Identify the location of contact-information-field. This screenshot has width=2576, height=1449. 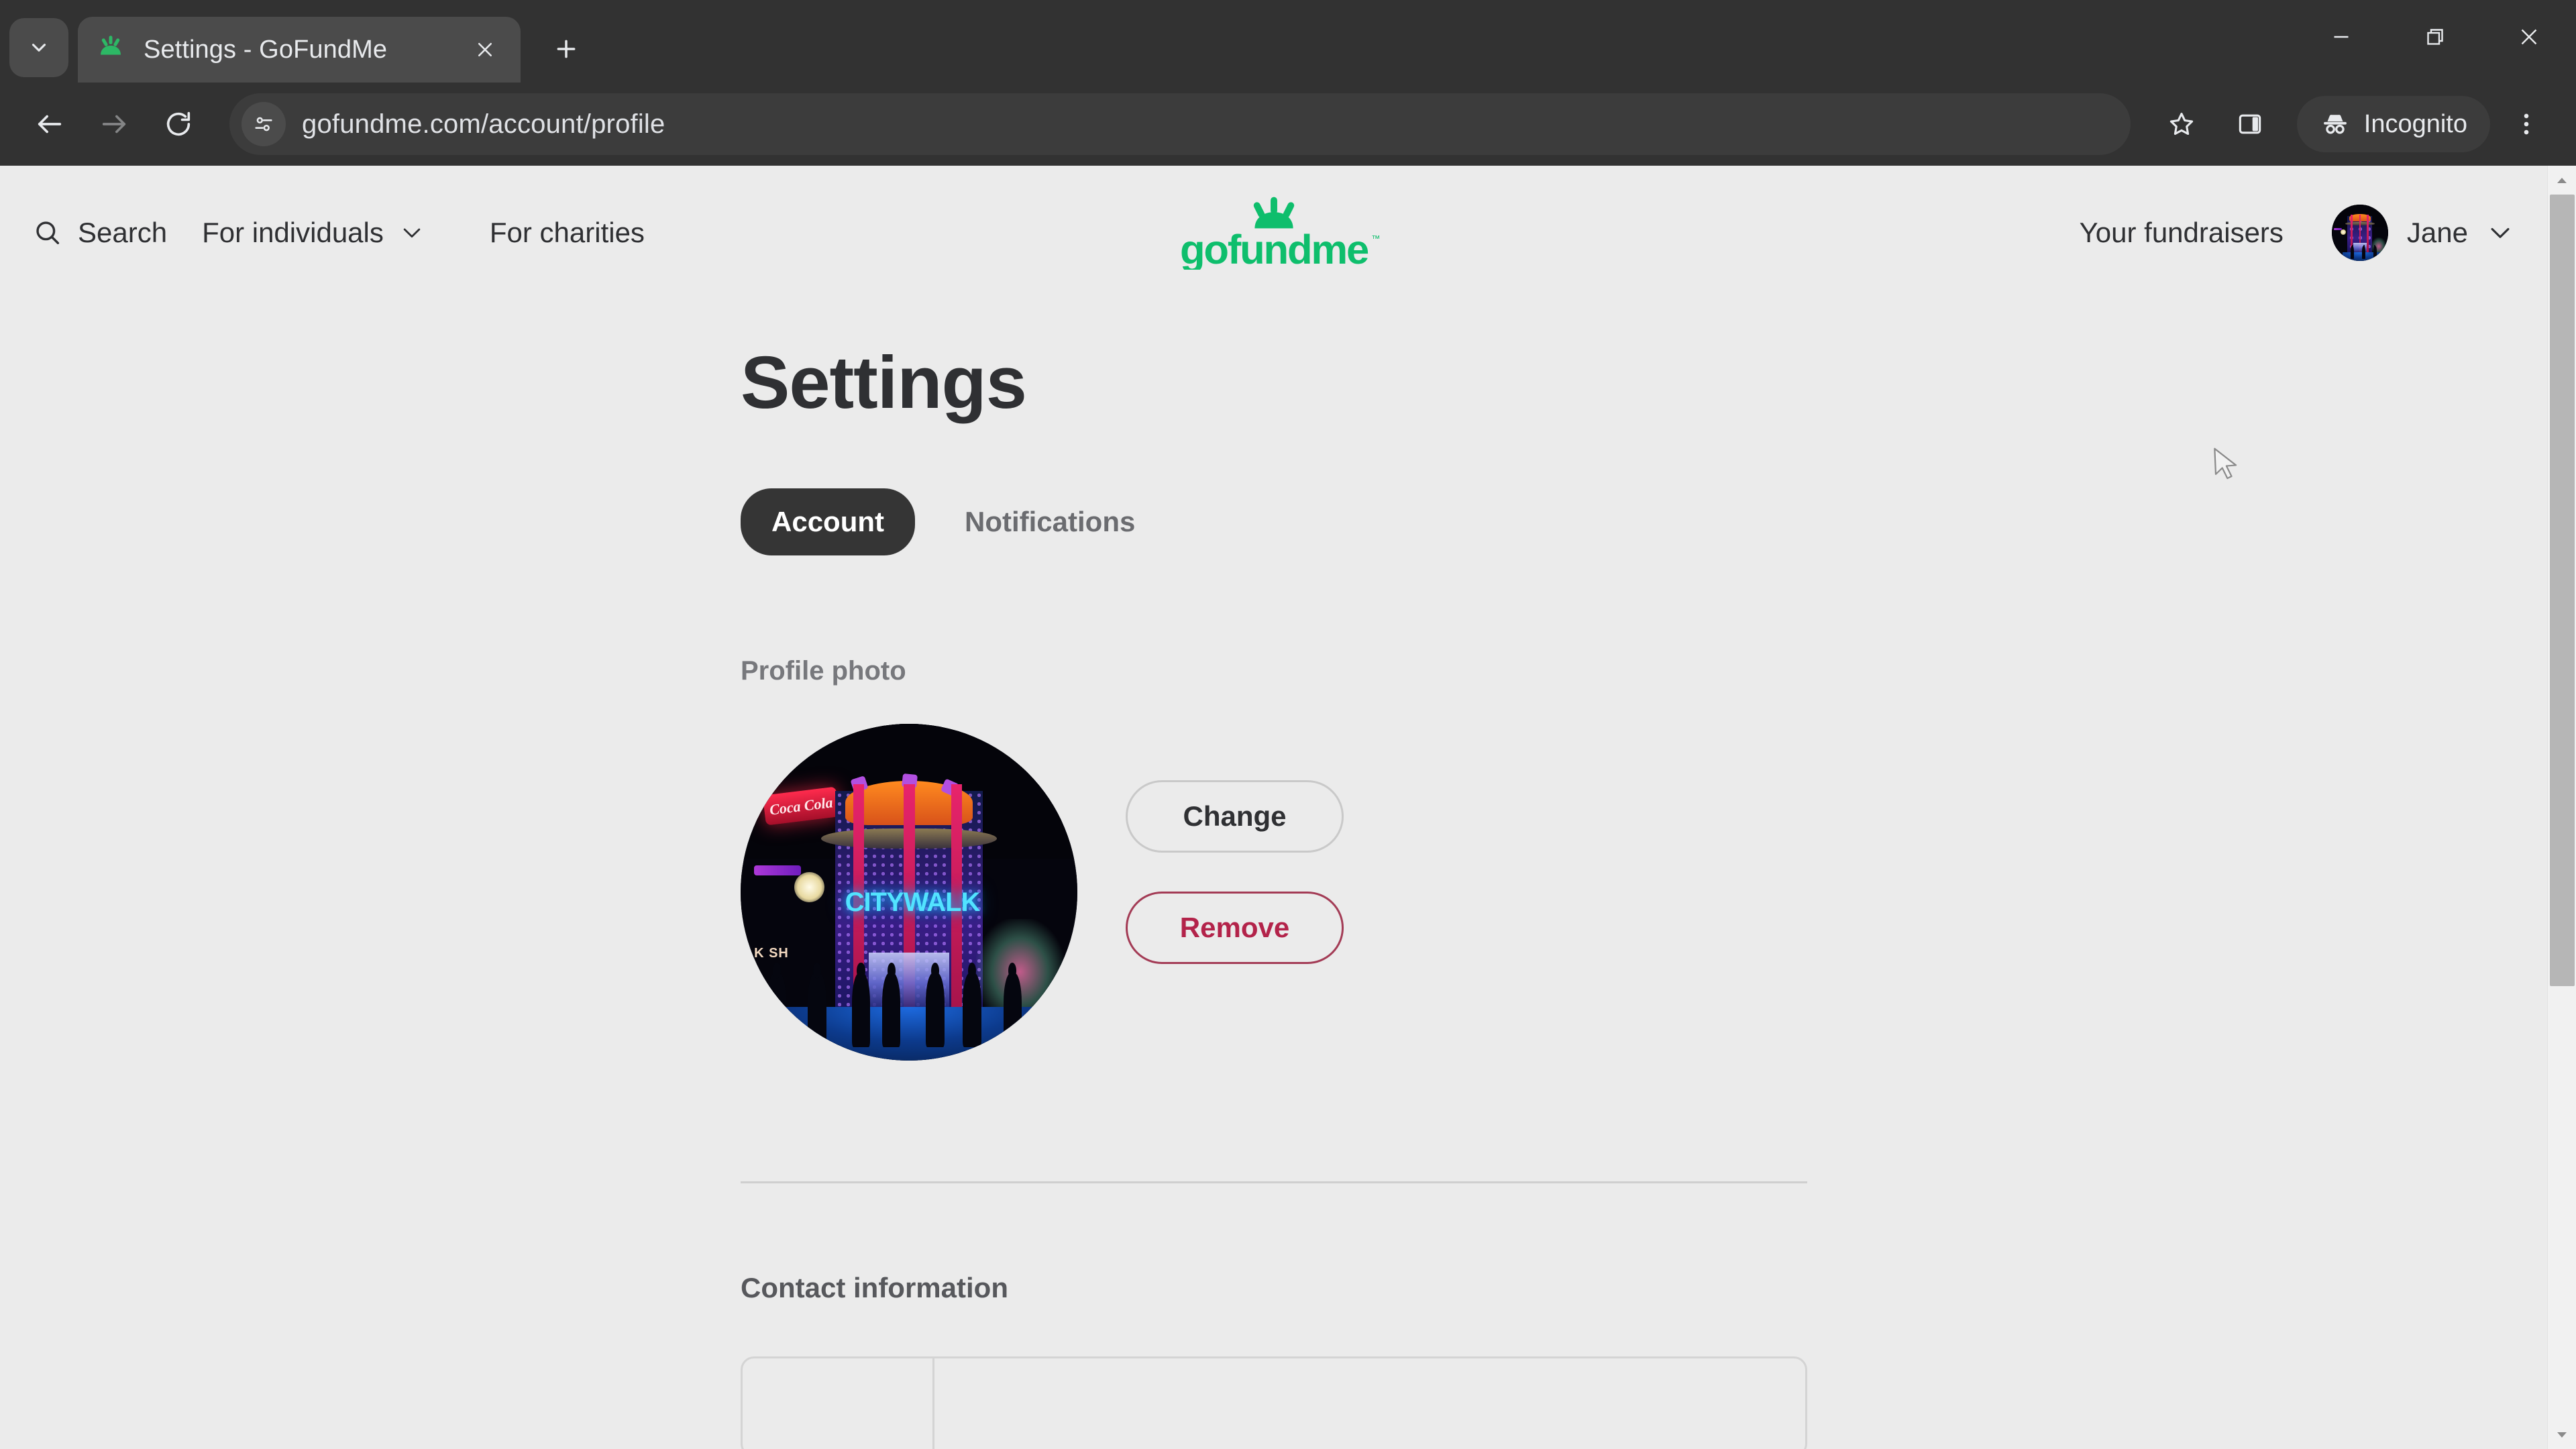
(1274, 1402).